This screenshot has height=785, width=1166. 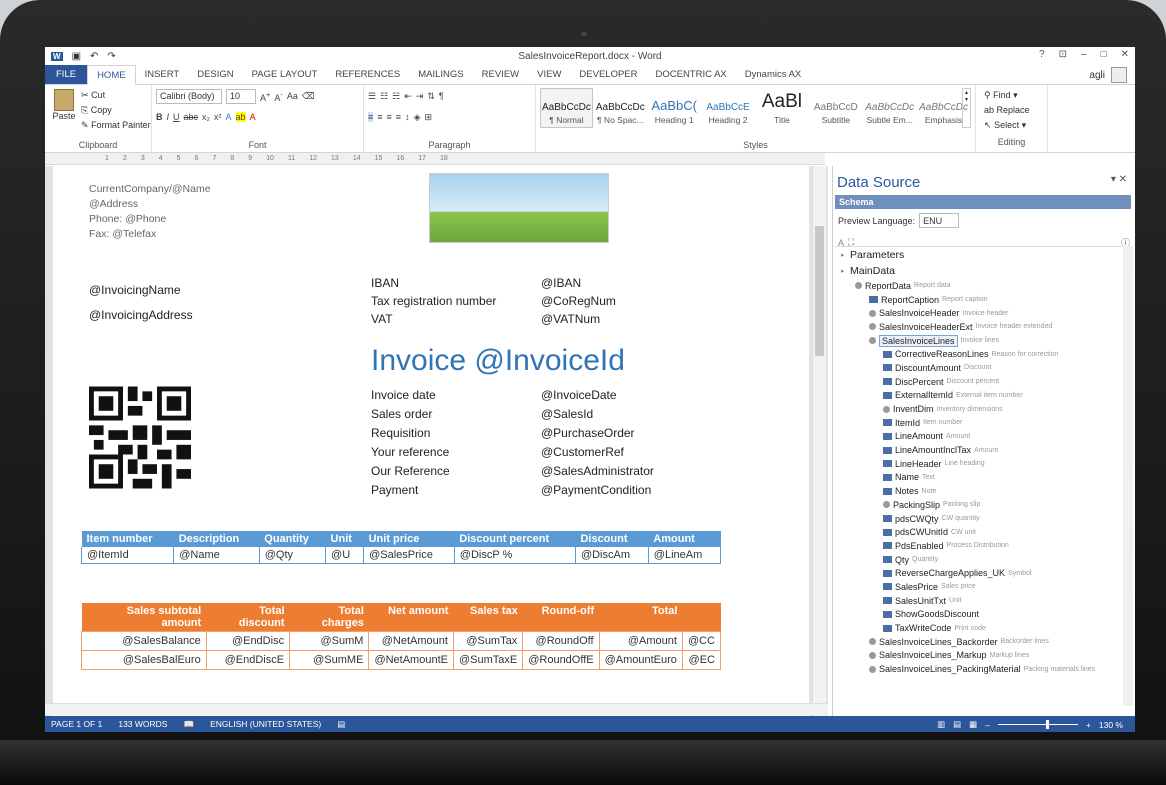 What do you see at coordinates (973, 724) in the screenshot?
I see `web-layout-icon: ▦` at bounding box center [973, 724].